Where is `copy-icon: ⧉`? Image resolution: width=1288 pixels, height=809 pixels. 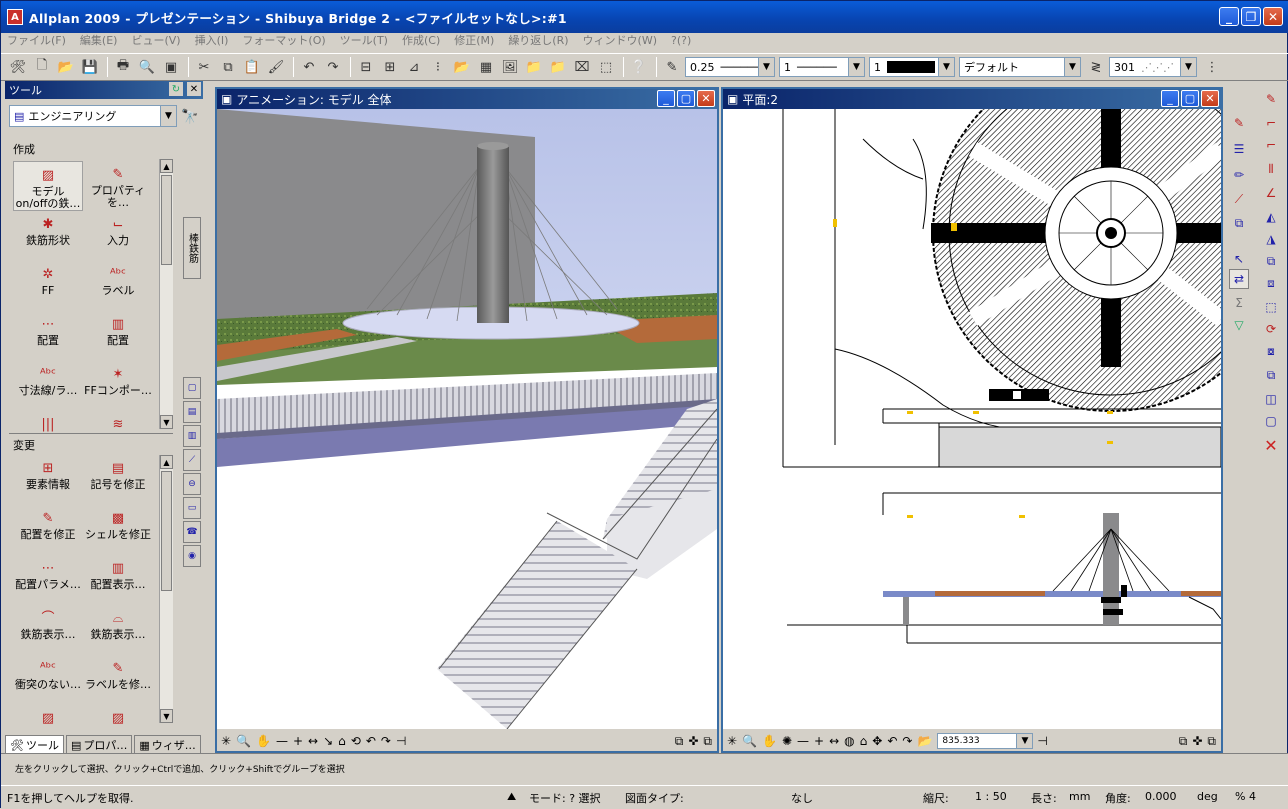 copy-icon: ⧉ is located at coordinates (1271, 261).